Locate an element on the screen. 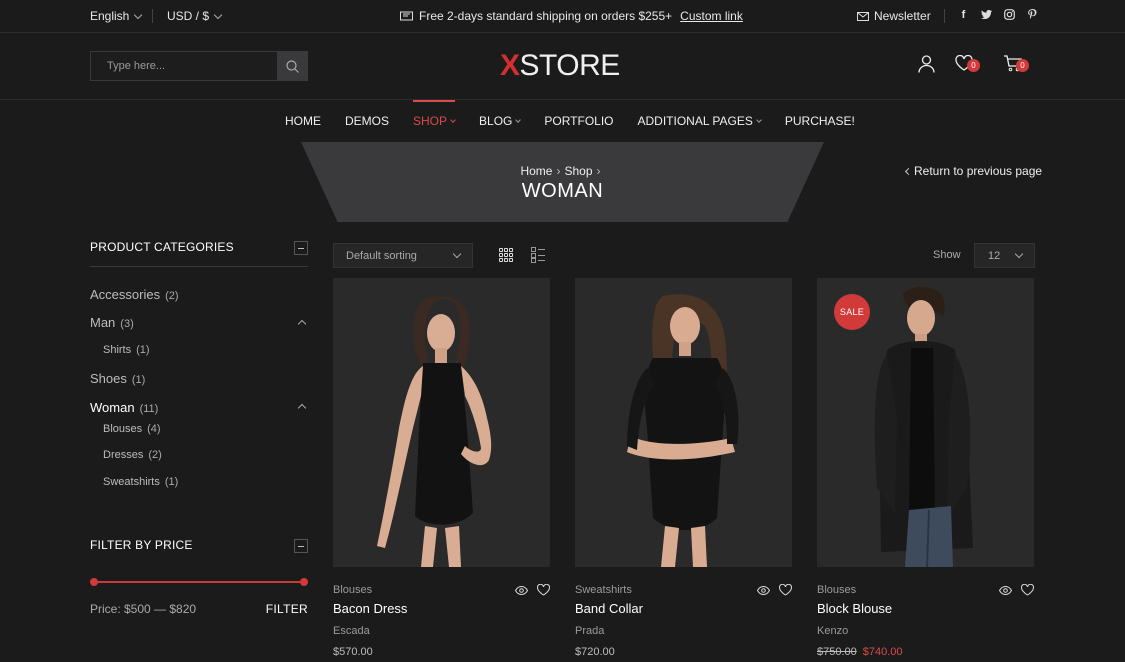 This screenshot has width=1125, height=662. site-header: XSTORE 0 0 is located at coordinates (562, 66).